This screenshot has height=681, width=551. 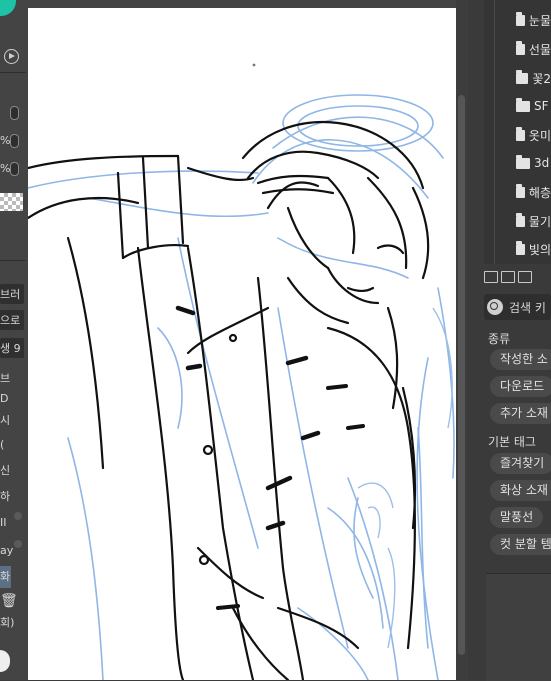 I want to click on folder-item: 해층, so click(x=517, y=192).